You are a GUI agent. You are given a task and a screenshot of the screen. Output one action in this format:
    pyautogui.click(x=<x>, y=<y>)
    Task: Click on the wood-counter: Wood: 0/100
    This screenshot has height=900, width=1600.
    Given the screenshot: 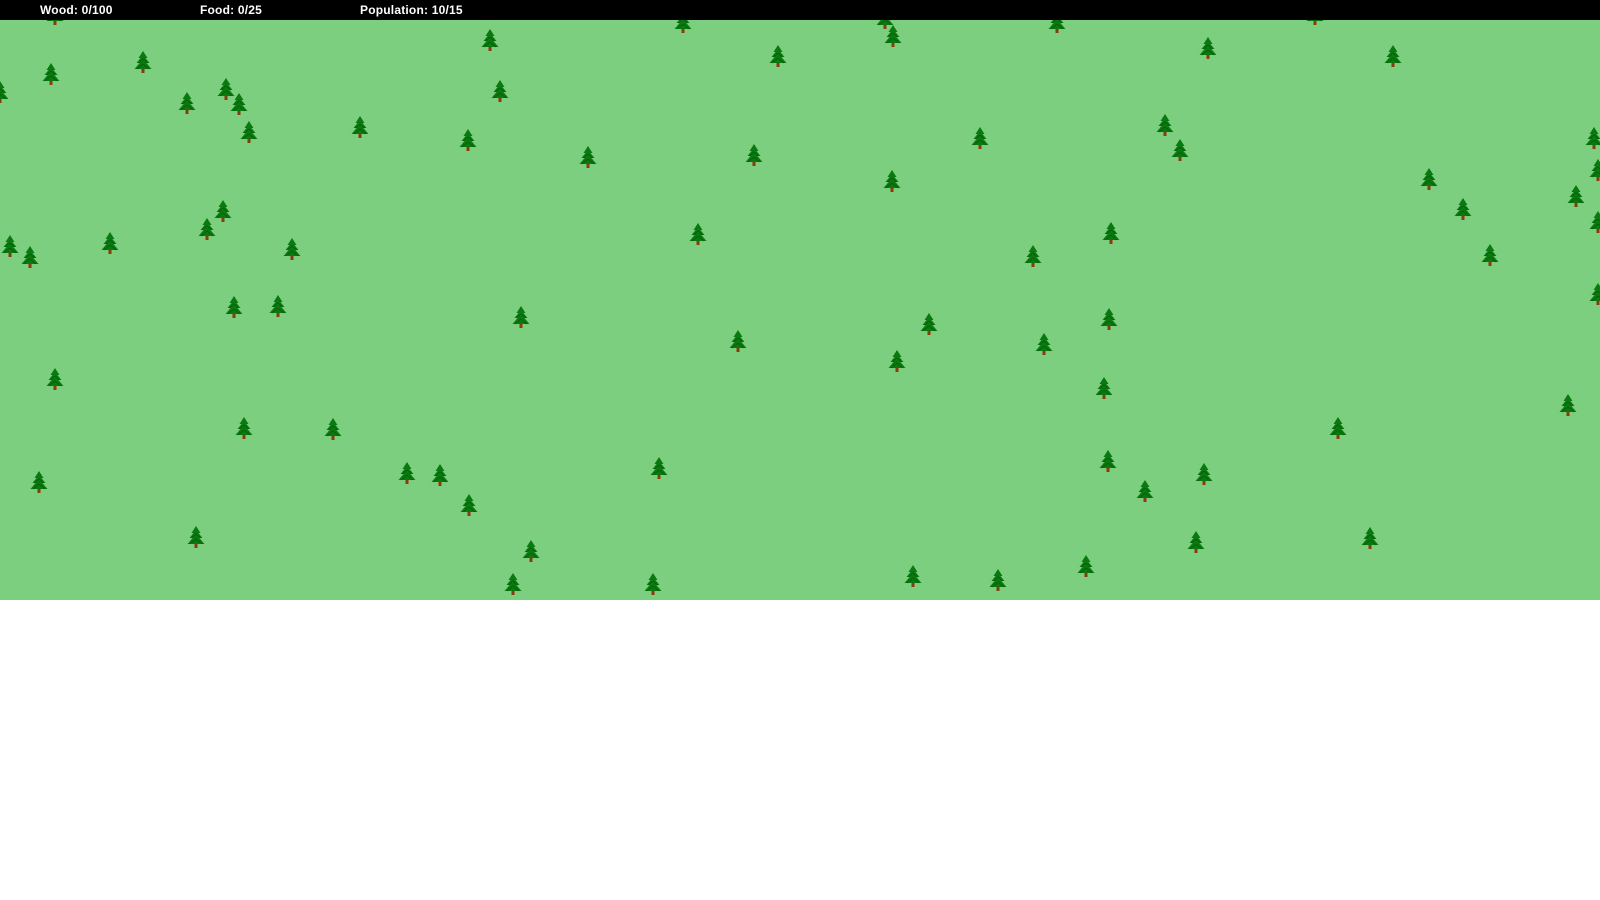 What is the action you would take?
    pyautogui.click(x=76, y=10)
    